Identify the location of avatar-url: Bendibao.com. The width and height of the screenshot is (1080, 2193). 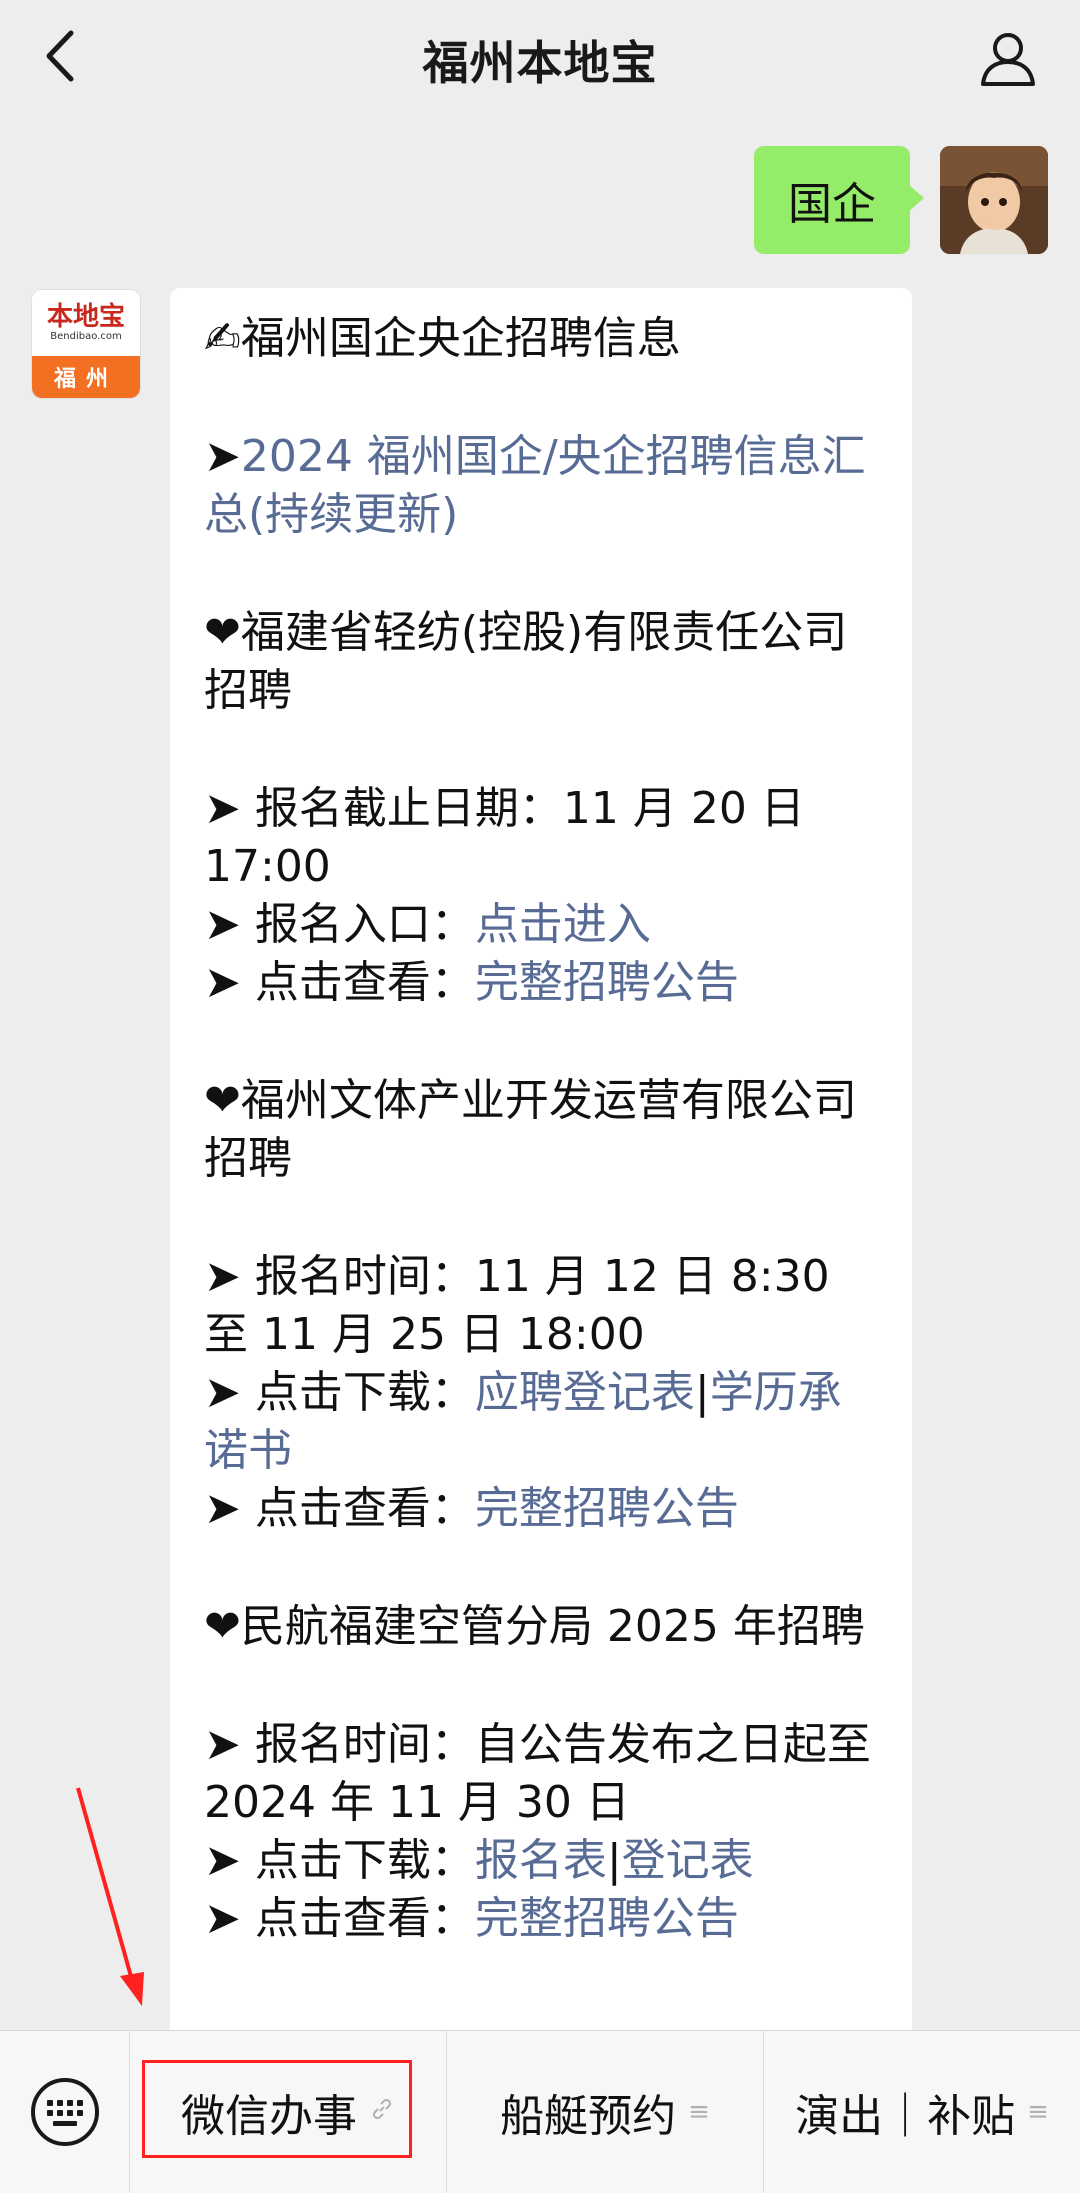
(86, 336).